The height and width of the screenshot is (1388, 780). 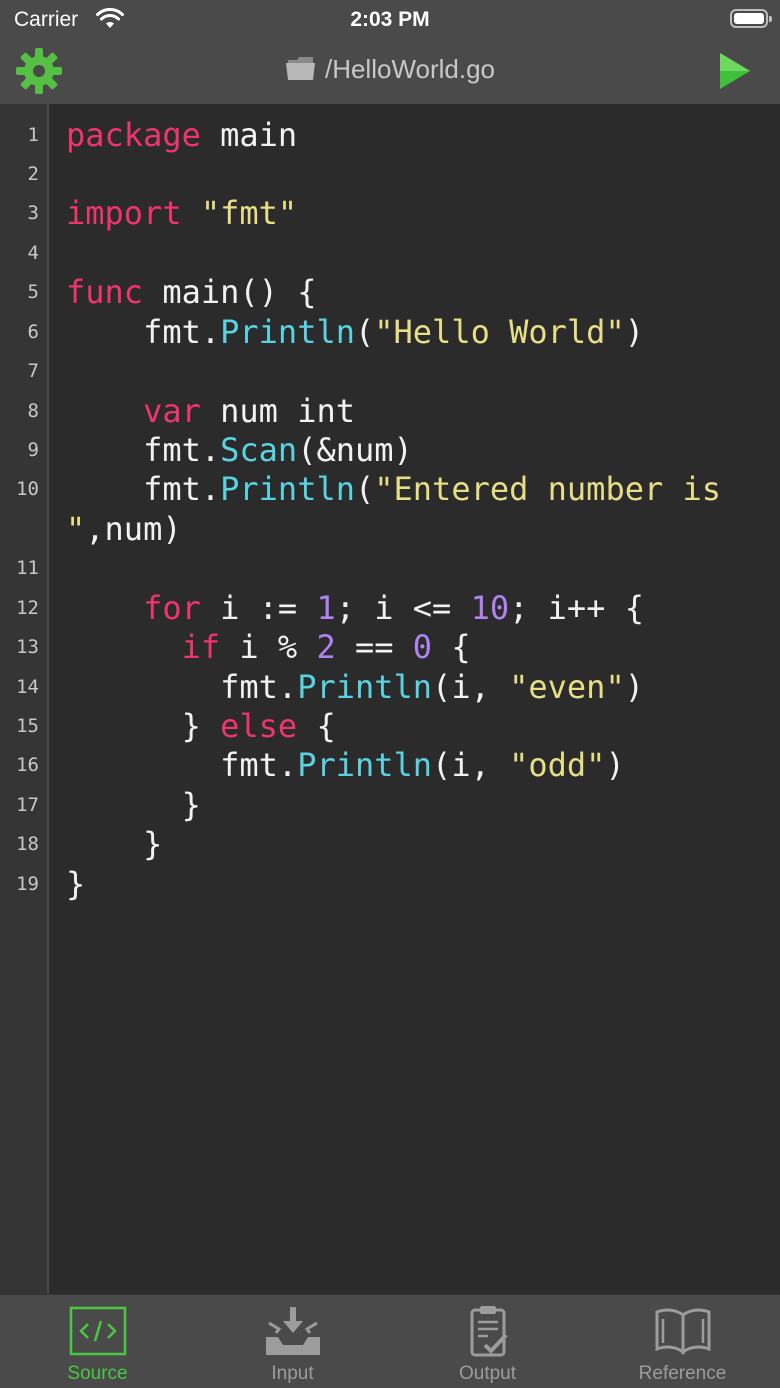 I want to click on line-number: 17, so click(x=27, y=805).